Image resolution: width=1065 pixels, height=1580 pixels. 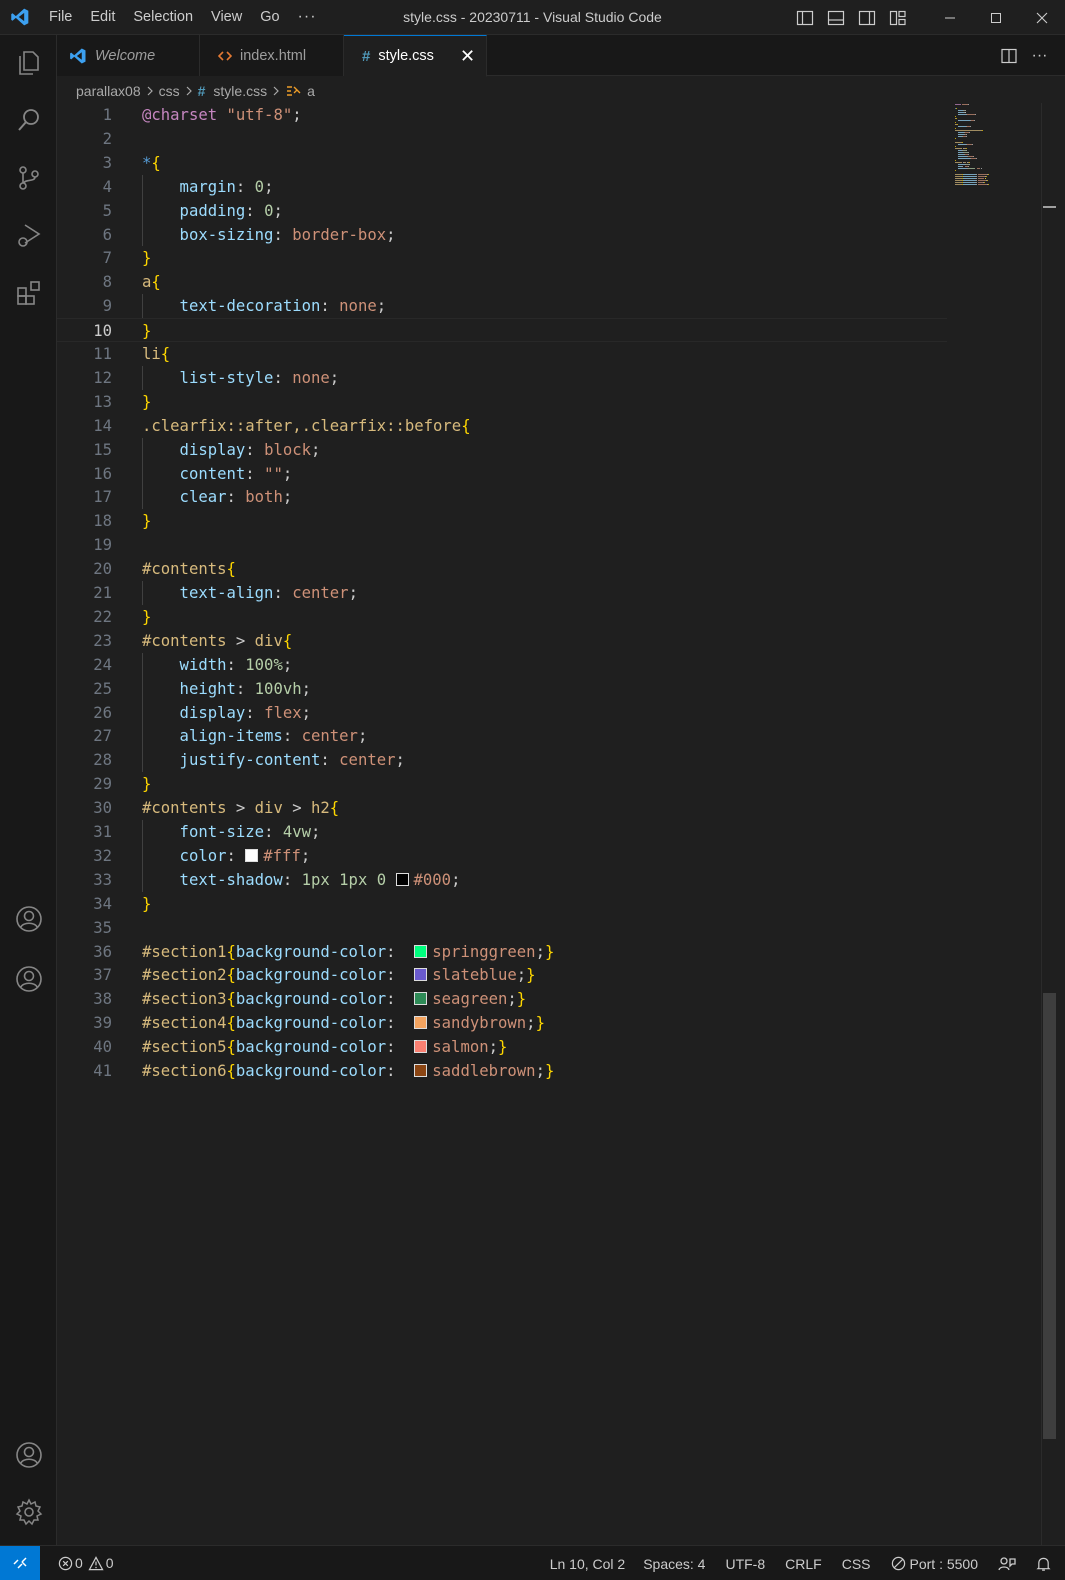 What do you see at coordinates (1039, 56) in the screenshot?
I see `more-actions-icon: ···` at bounding box center [1039, 56].